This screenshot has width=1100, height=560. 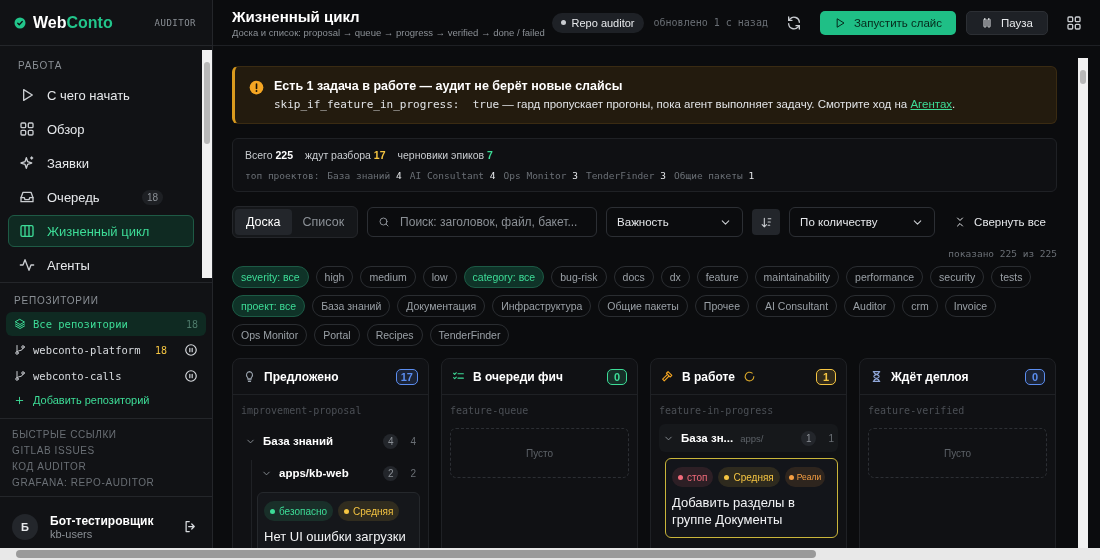 I want to click on nav-item: Жизненный цикл, so click(x=101, y=231).